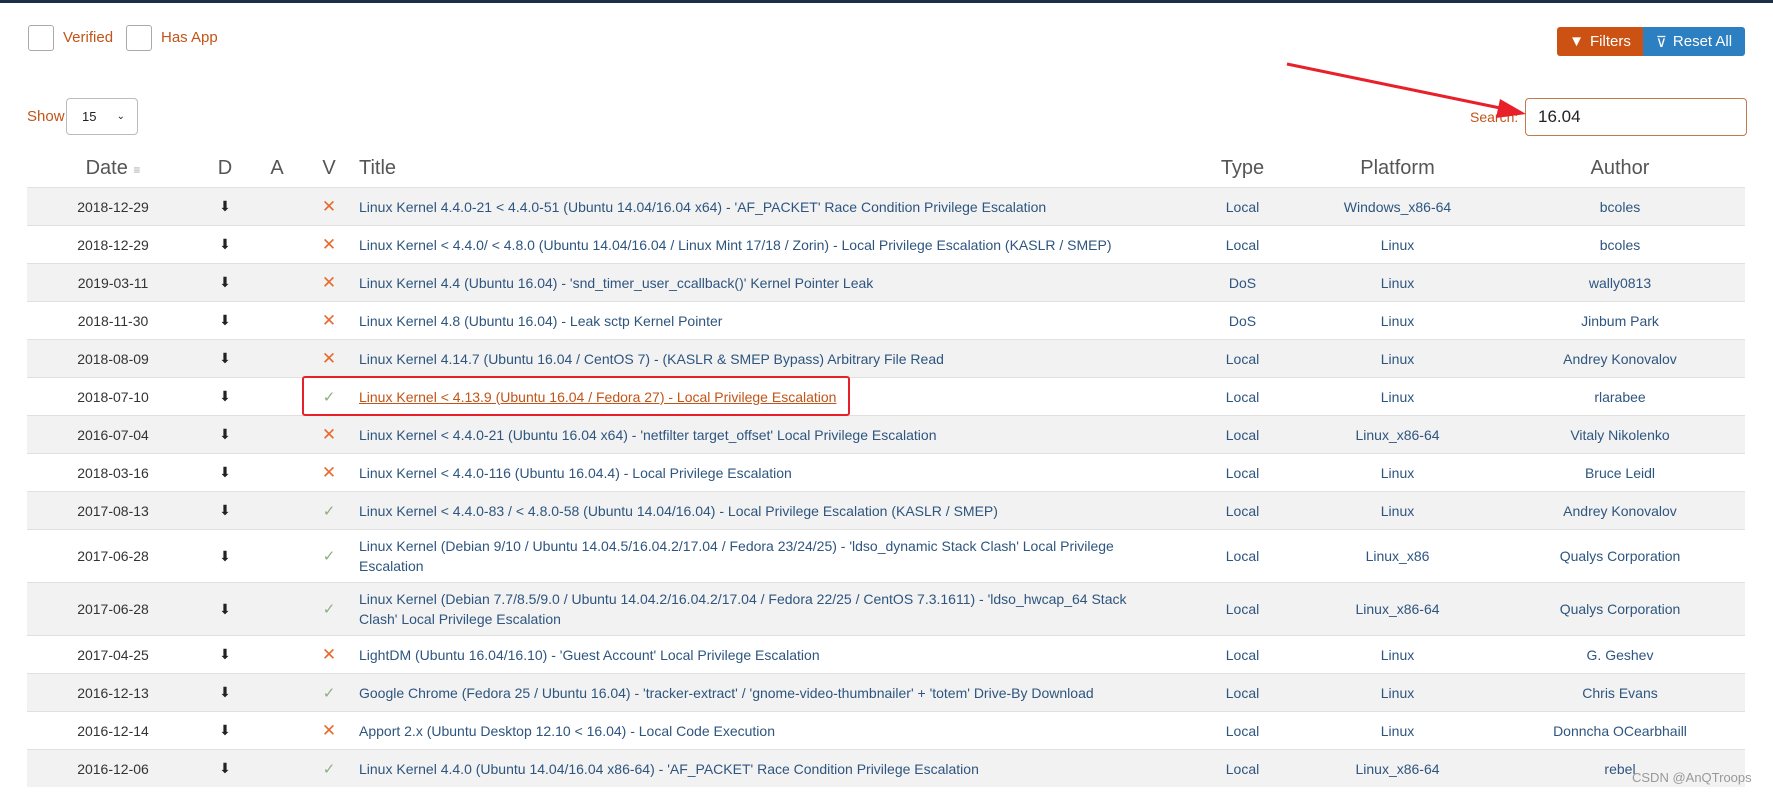 This screenshot has width=1773, height=795. I want to click on col-download: D, so click(225, 169).